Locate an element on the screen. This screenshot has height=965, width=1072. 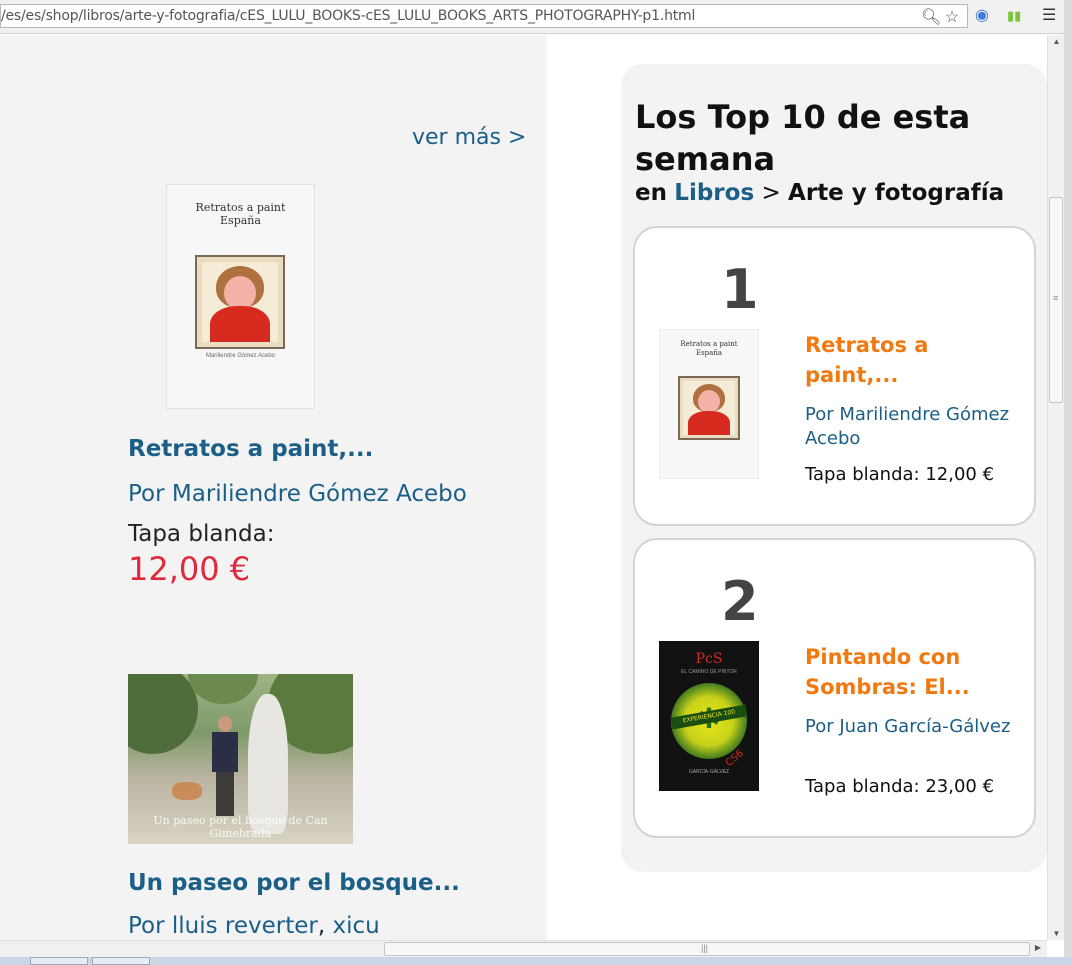
book-cover-paseo: Un paseo por el bosque de Can Gimebrada is located at coordinates (240, 759).